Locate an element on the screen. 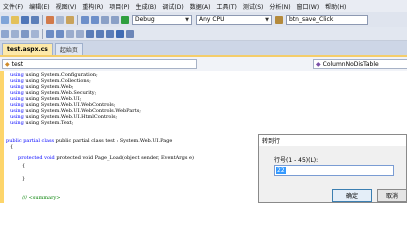 Image resolution: width=407 pixels, height=240 pixels. solution-platform-combo: Any CPU ▼ is located at coordinates (234, 19).